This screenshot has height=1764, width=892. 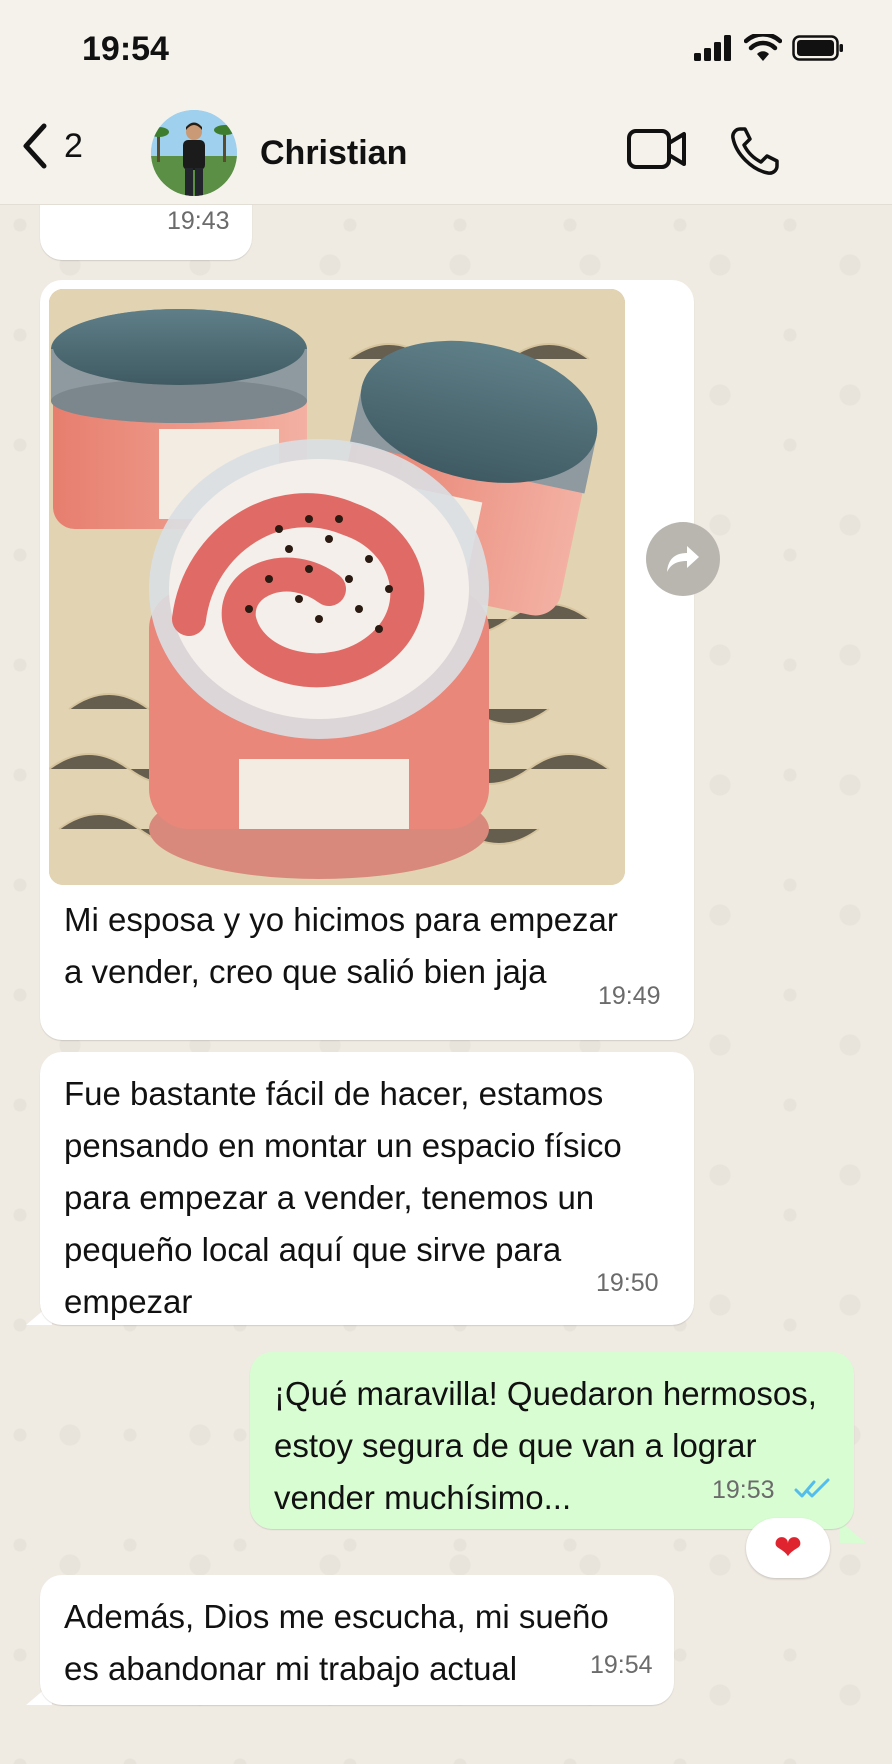 I want to click on status-time: 19:54, so click(x=125, y=49).